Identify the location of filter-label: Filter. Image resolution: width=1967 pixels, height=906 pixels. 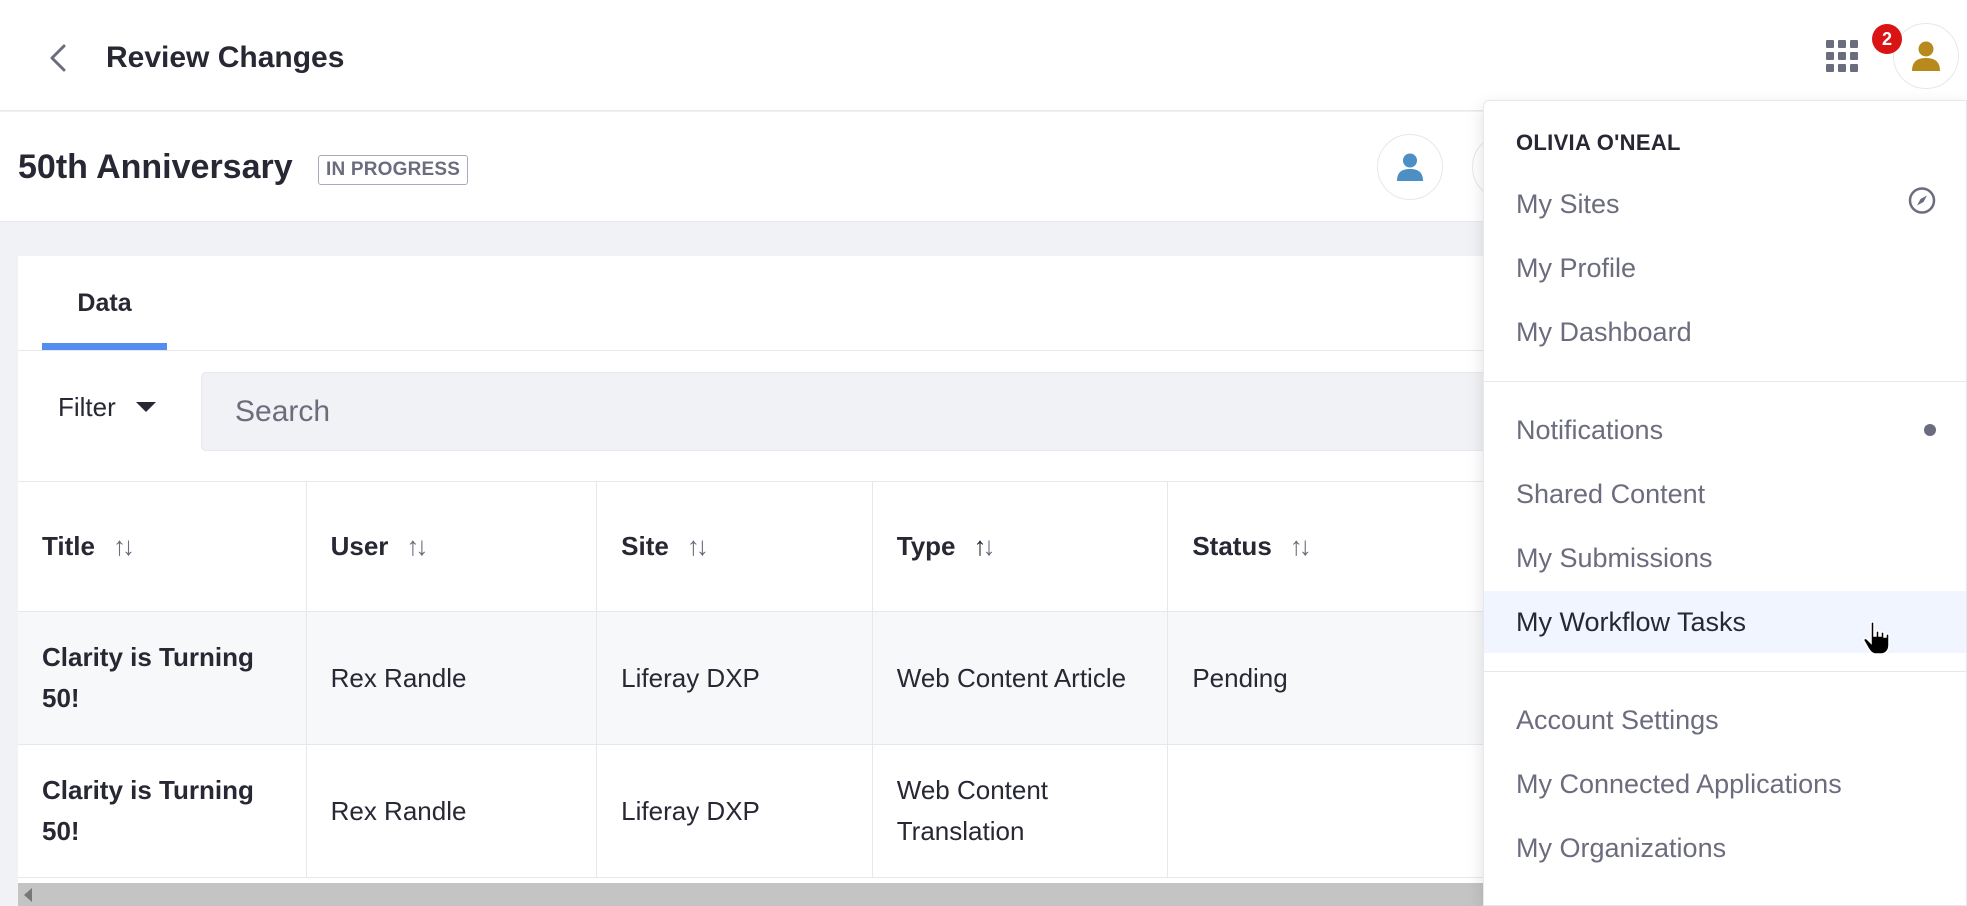
(87, 406).